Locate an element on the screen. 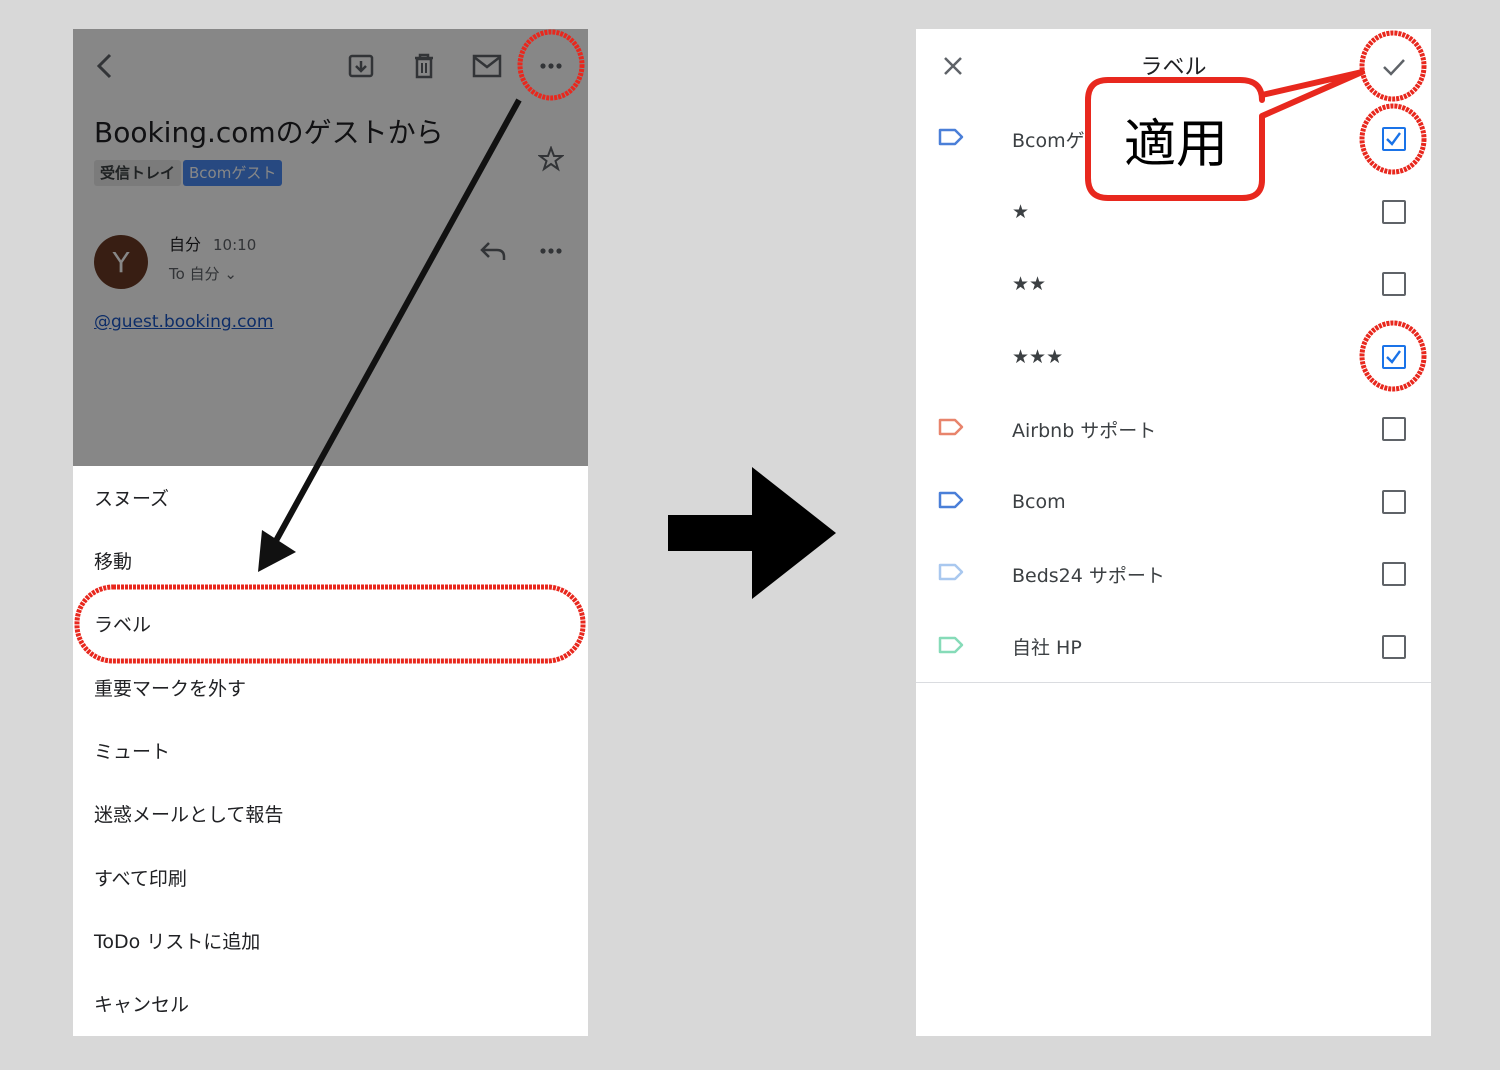 Image resolution: width=1500 pixels, height=1070 pixels. label-row: Beds24 サポート is located at coordinates (1173, 574).